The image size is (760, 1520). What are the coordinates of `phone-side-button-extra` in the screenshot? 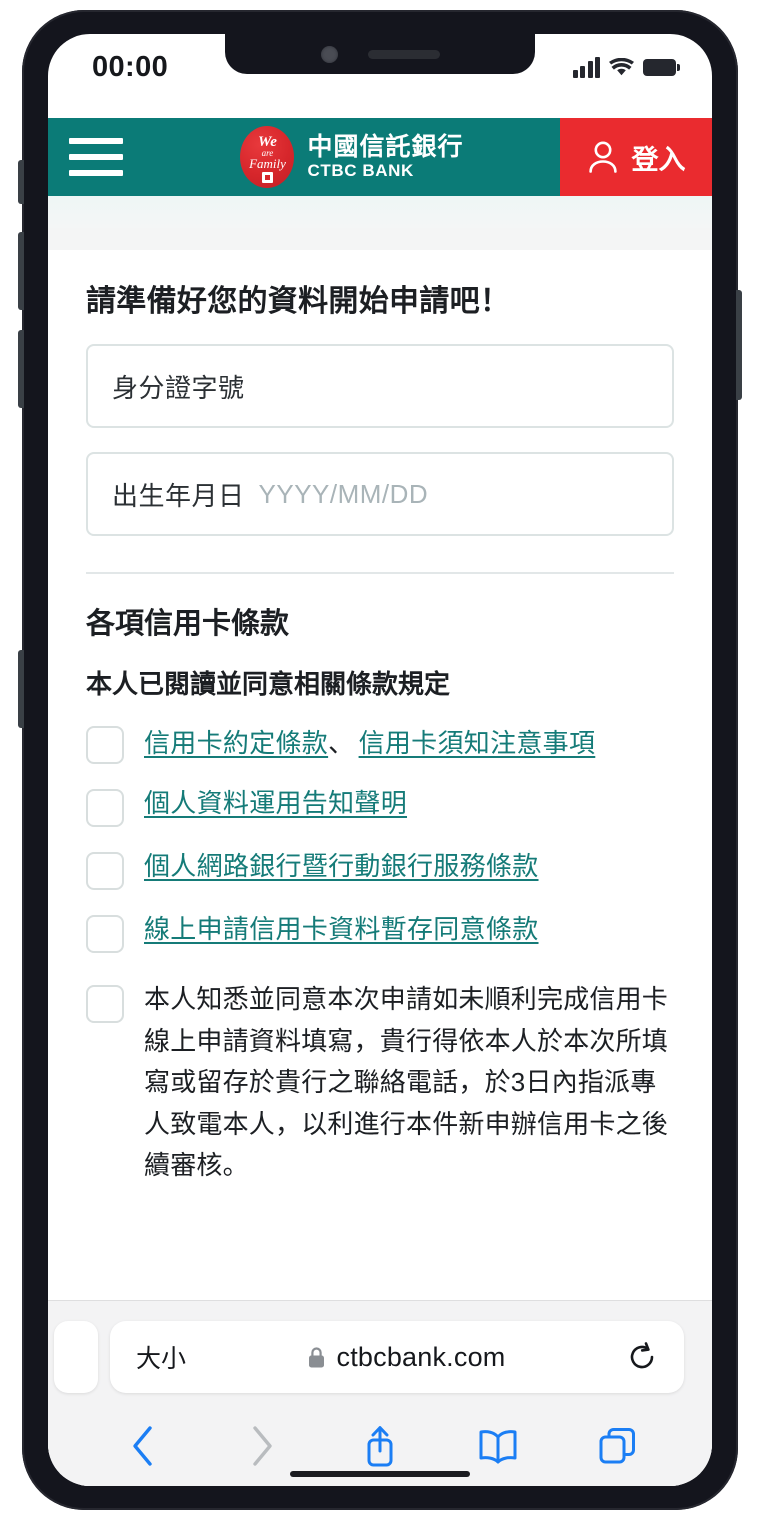 It's located at (21, 689).